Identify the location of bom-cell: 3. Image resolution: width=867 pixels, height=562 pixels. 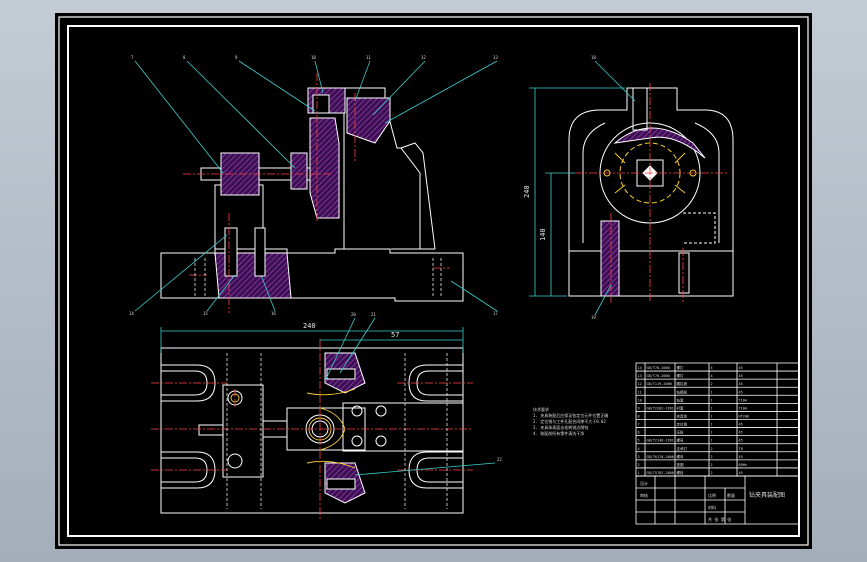
(639, 457).